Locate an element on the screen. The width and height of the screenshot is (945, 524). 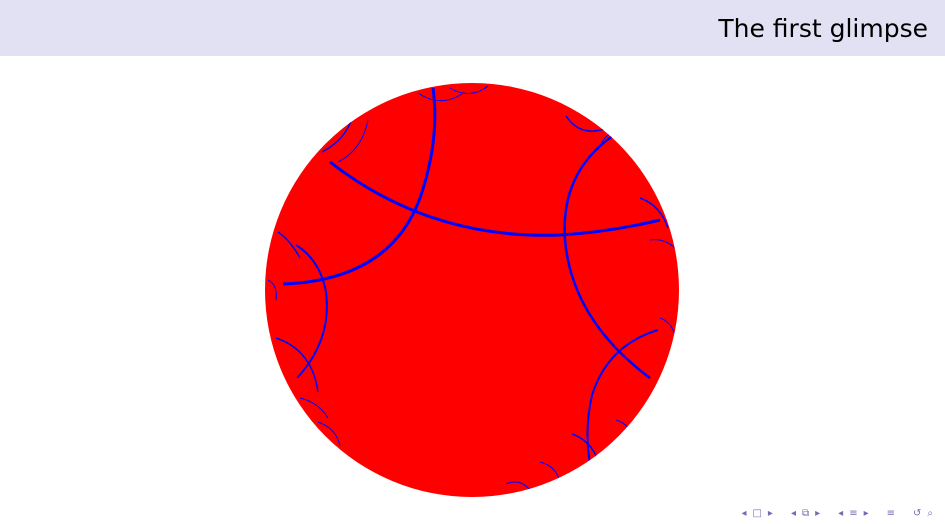
search-icon: ⌕ is located at coordinates (930, 514).